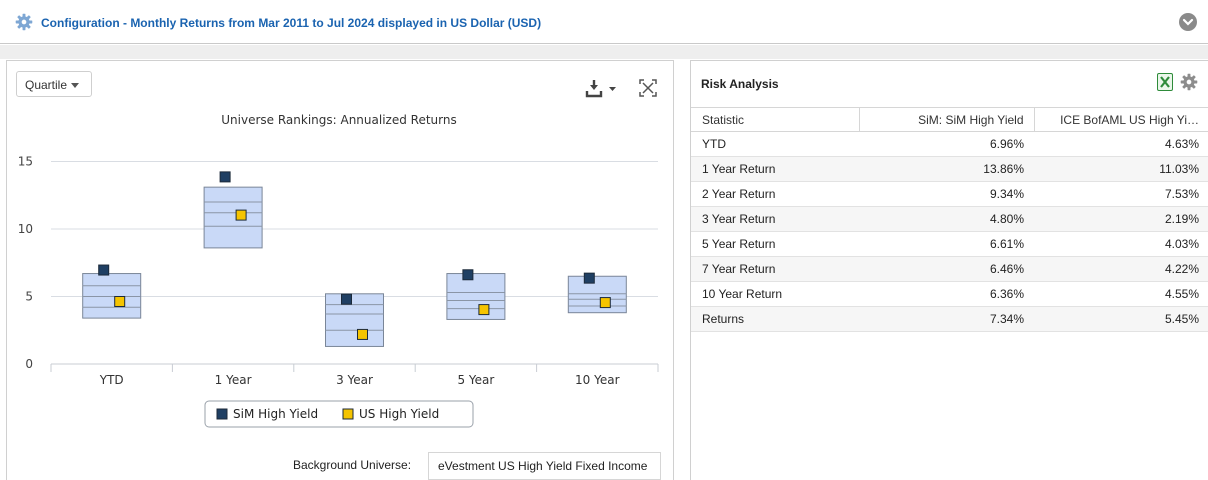 This screenshot has height=480, width=1208. I want to click on table-row: 10 Year Return 6.36% 4.55%, so click(949, 294).